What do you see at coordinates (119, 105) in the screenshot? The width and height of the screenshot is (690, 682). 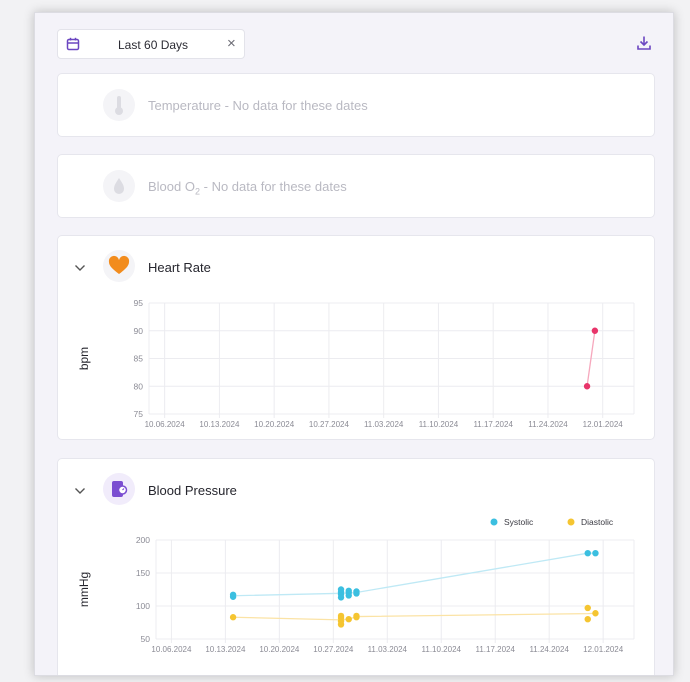 I see `thermometer-icon` at bounding box center [119, 105].